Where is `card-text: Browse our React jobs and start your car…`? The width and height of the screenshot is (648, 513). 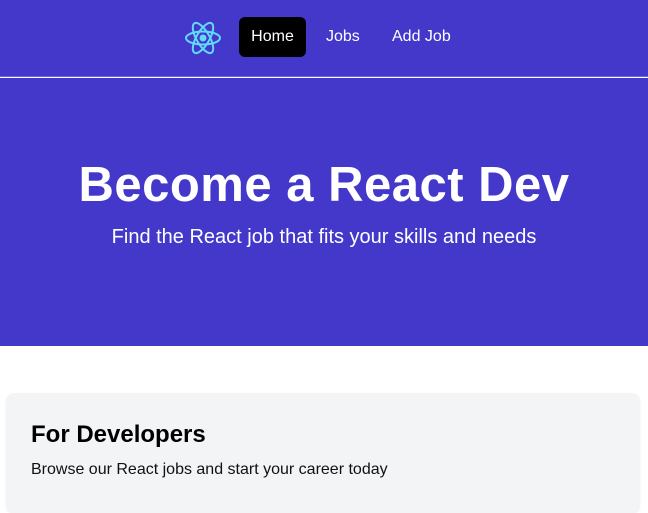
card-text: Browse our React jobs and start your car… is located at coordinates (209, 469).